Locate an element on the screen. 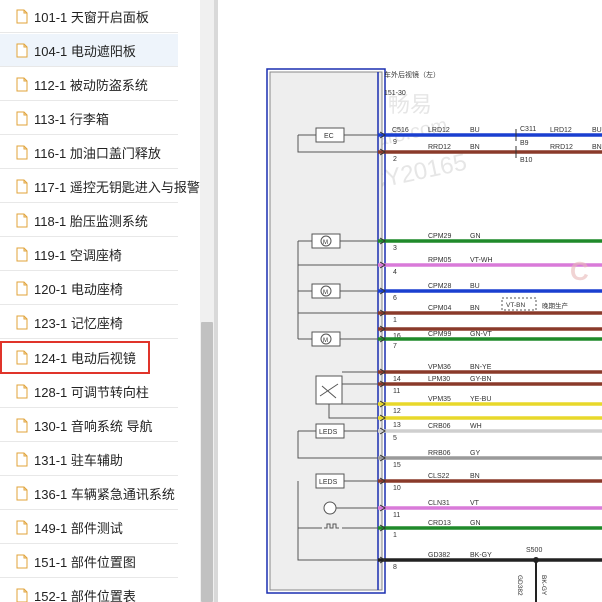 This screenshot has height=602, width=602. sidebar-item-119-1: 119-1 空调座椅 is located at coordinates (89, 254).